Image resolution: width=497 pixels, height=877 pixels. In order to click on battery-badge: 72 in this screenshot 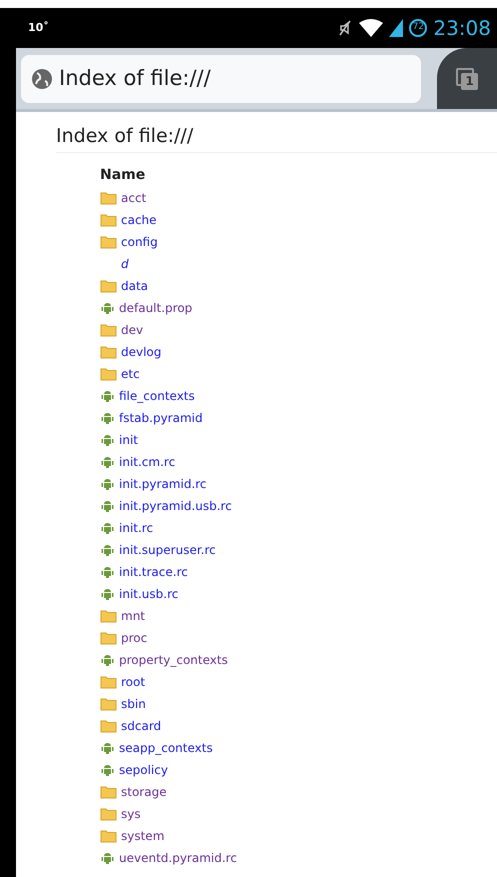, I will do `click(418, 28)`.